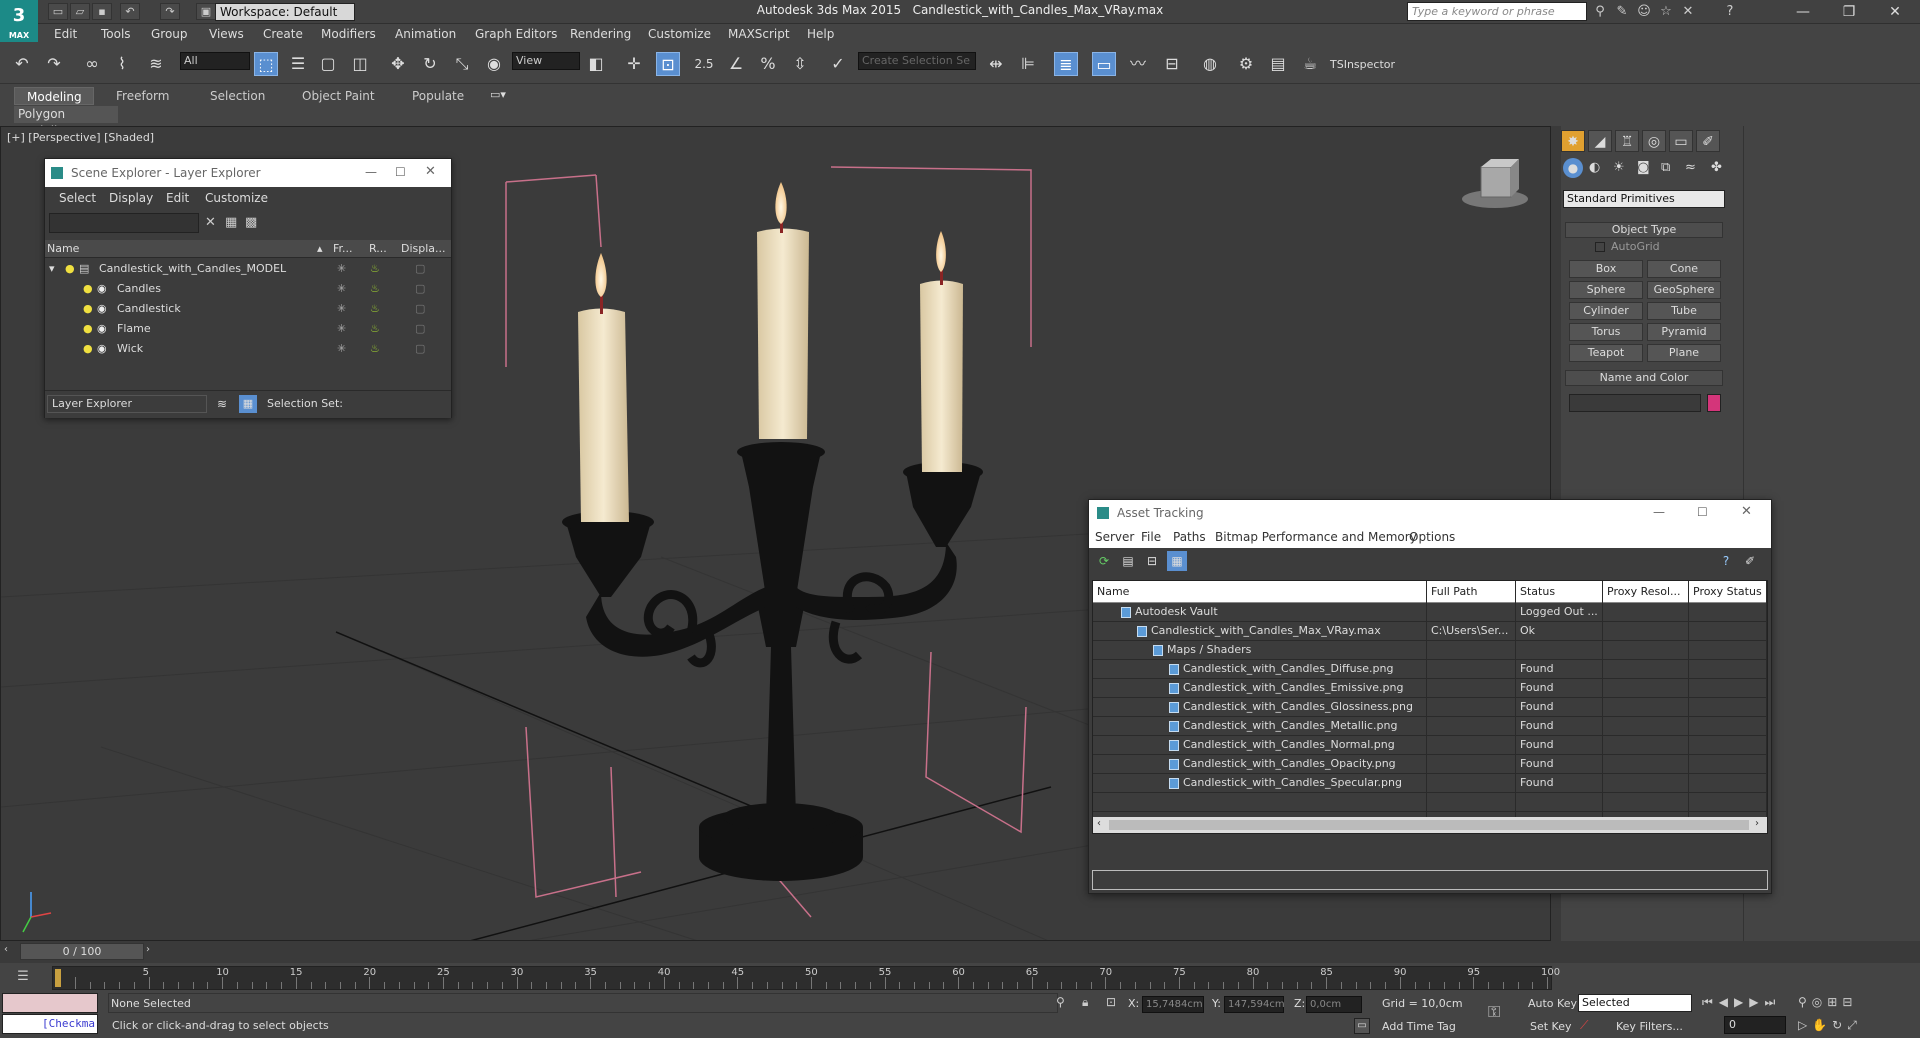 The image size is (1920, 1038). I want to click on primitive-category-dropdown: Standard Primitives, so click(1644, 199).